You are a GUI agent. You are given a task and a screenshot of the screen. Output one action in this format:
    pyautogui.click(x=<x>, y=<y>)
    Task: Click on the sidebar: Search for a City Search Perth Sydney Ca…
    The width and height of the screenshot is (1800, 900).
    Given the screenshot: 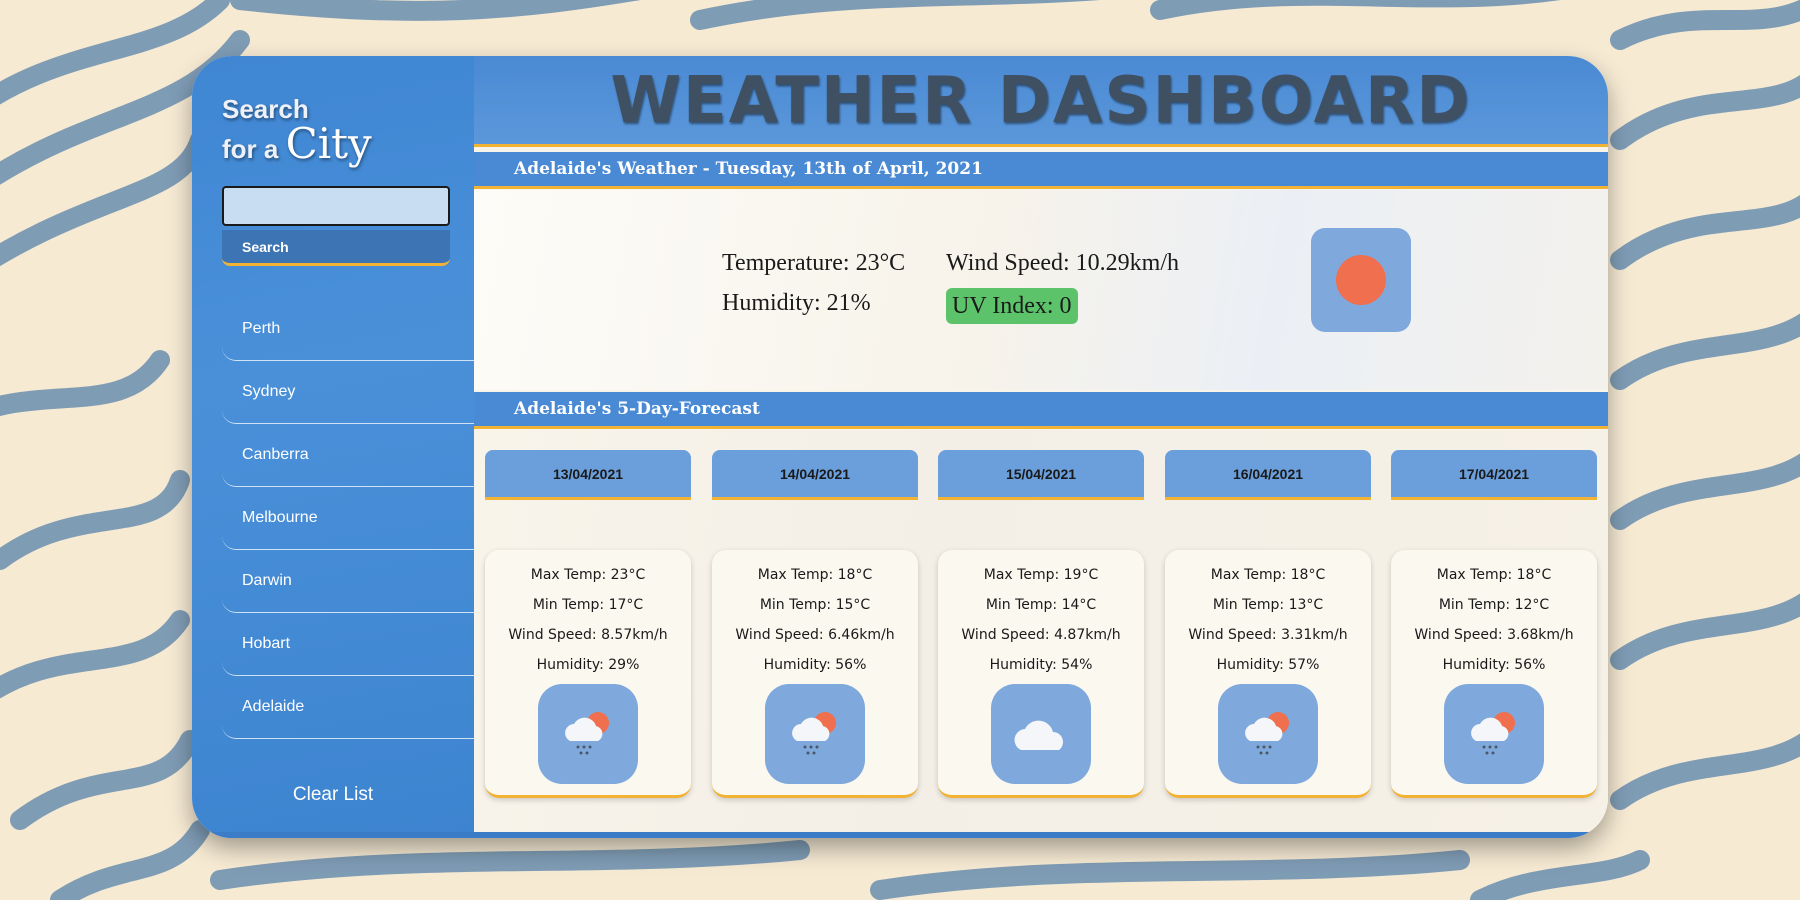 What is the action you would take?
    pyautogui.click(x=333, y=447)
    